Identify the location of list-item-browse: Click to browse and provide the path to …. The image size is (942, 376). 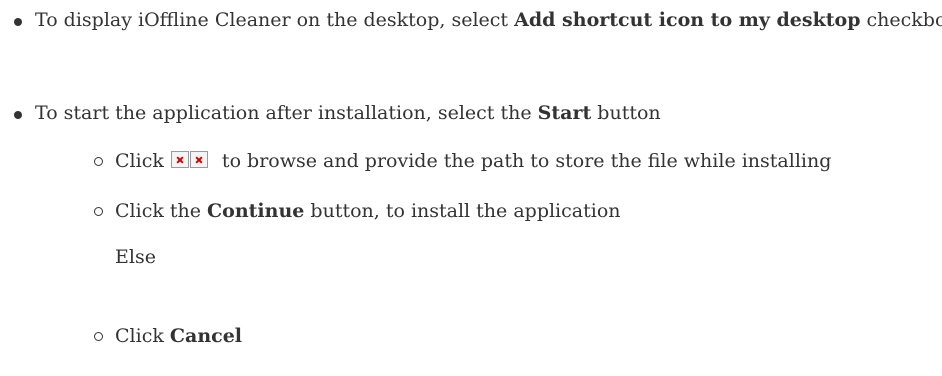
(471, 161).